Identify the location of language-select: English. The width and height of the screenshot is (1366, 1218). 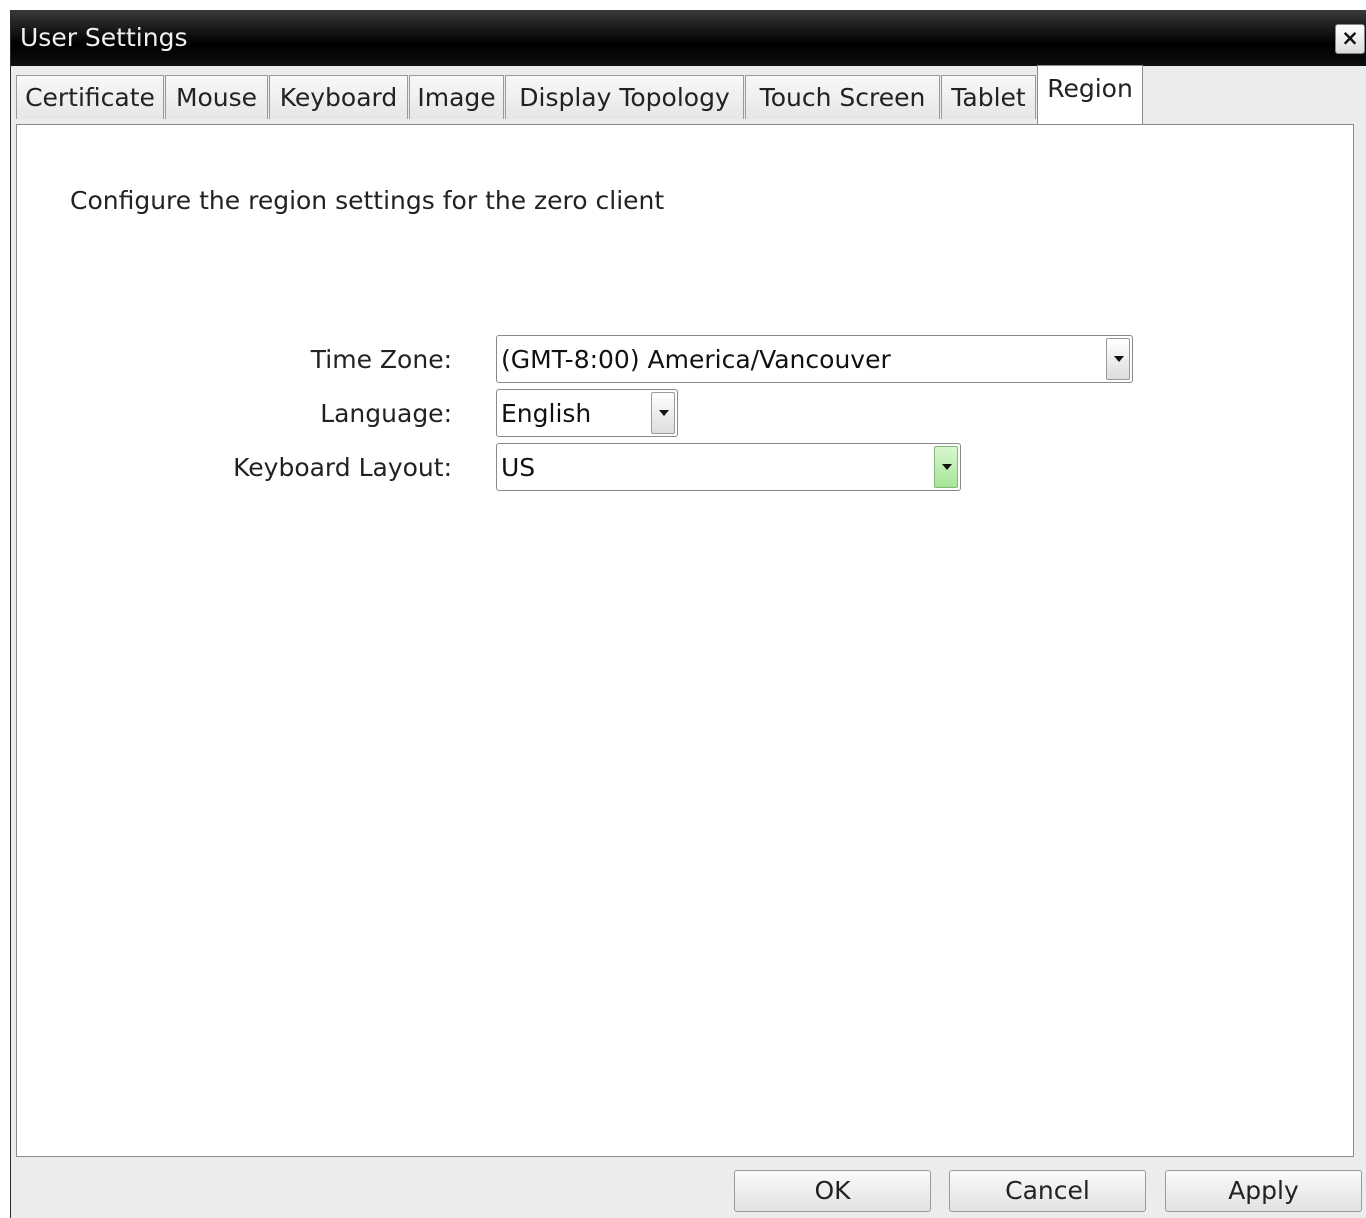
(587, 413).